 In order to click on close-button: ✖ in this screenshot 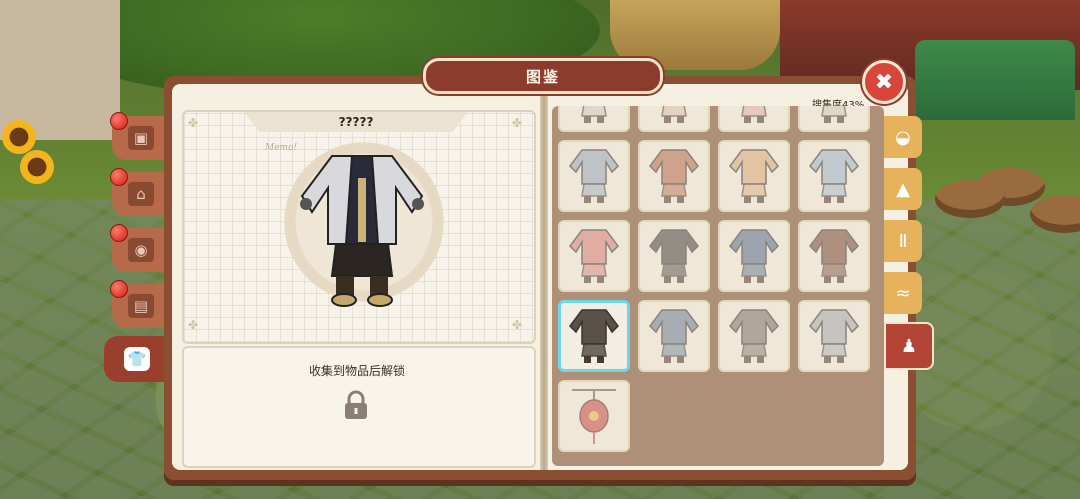, I will do `click(884, 82)`.